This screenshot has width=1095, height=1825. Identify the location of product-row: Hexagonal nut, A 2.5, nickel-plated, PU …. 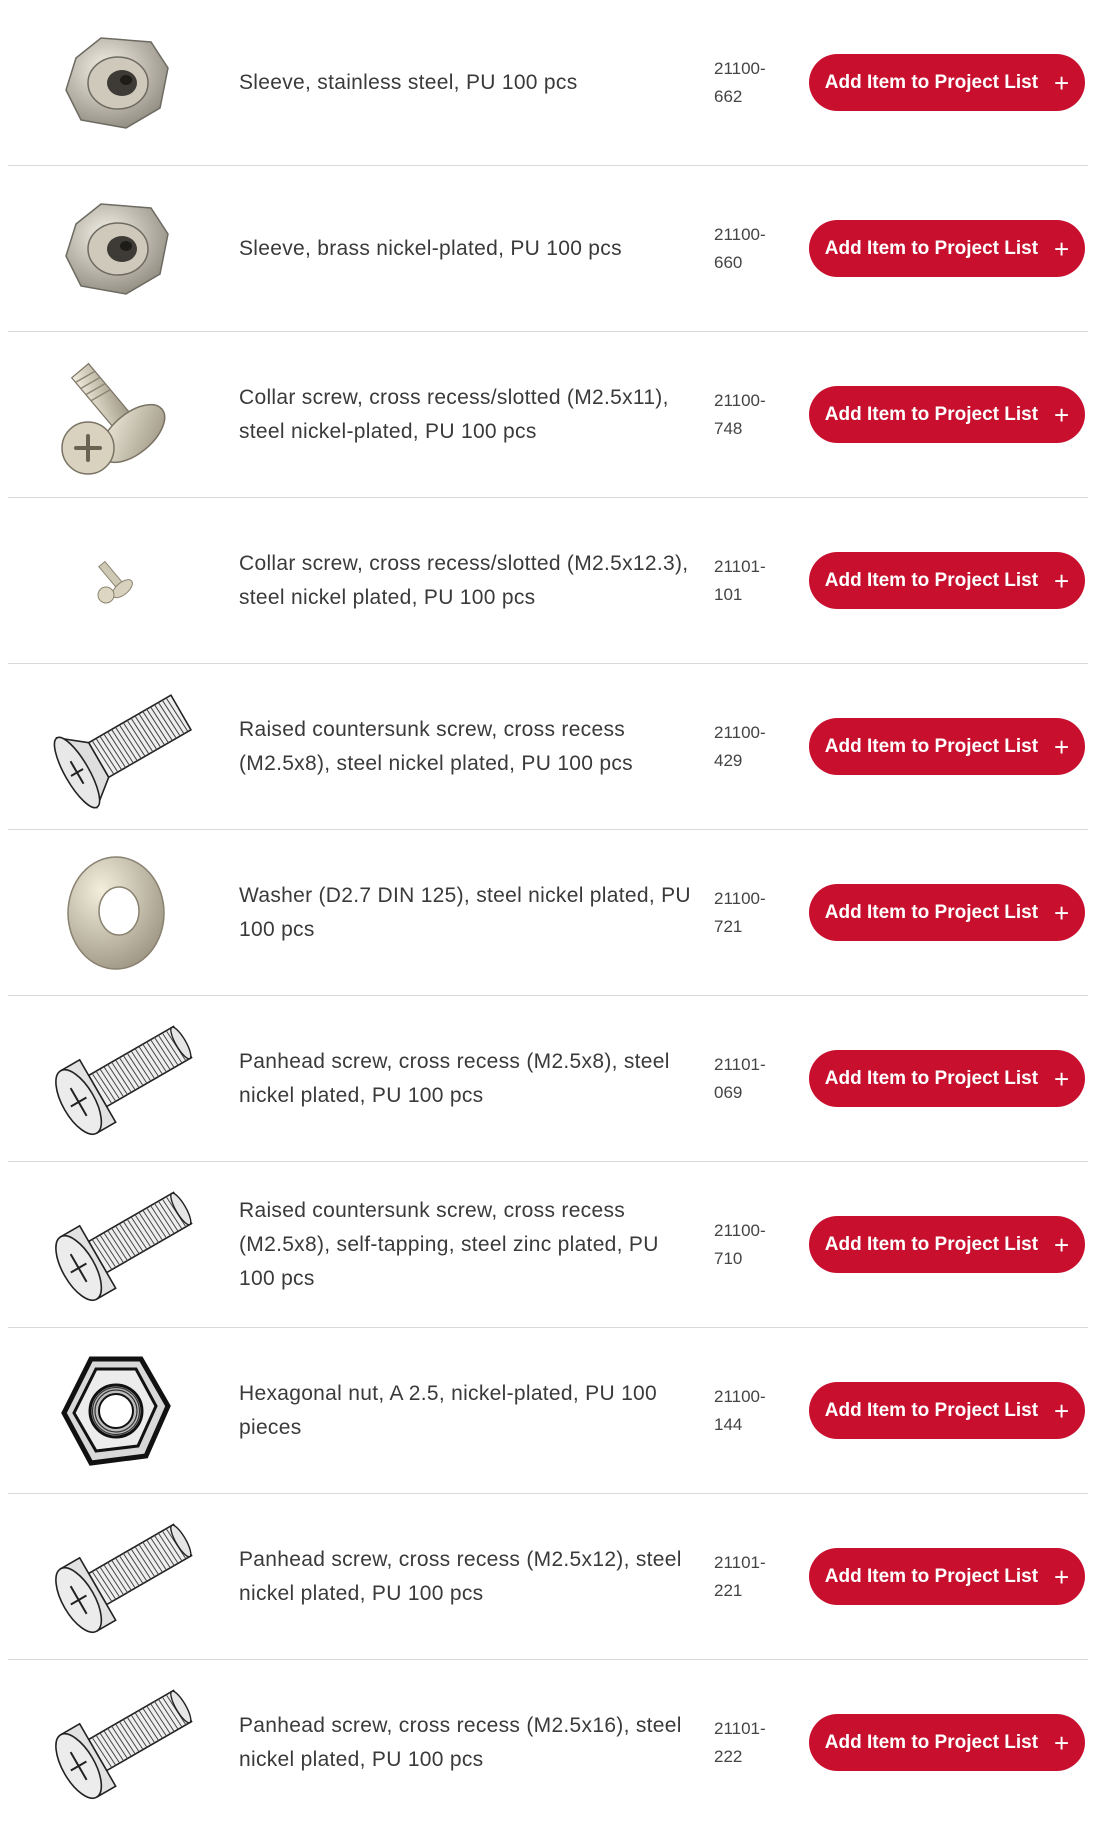
(548, 1411).